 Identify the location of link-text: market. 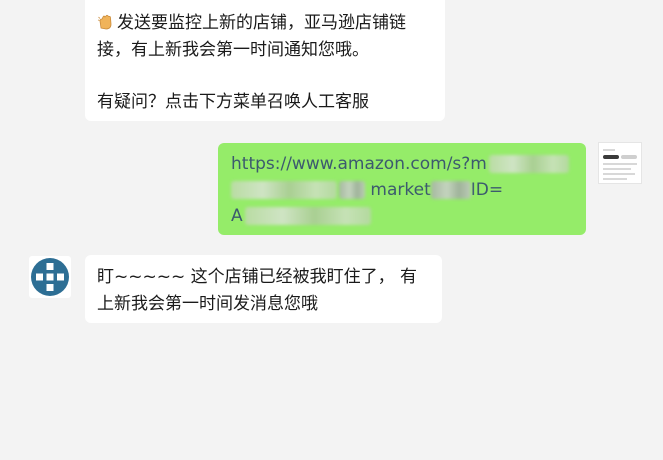
(400, 190).